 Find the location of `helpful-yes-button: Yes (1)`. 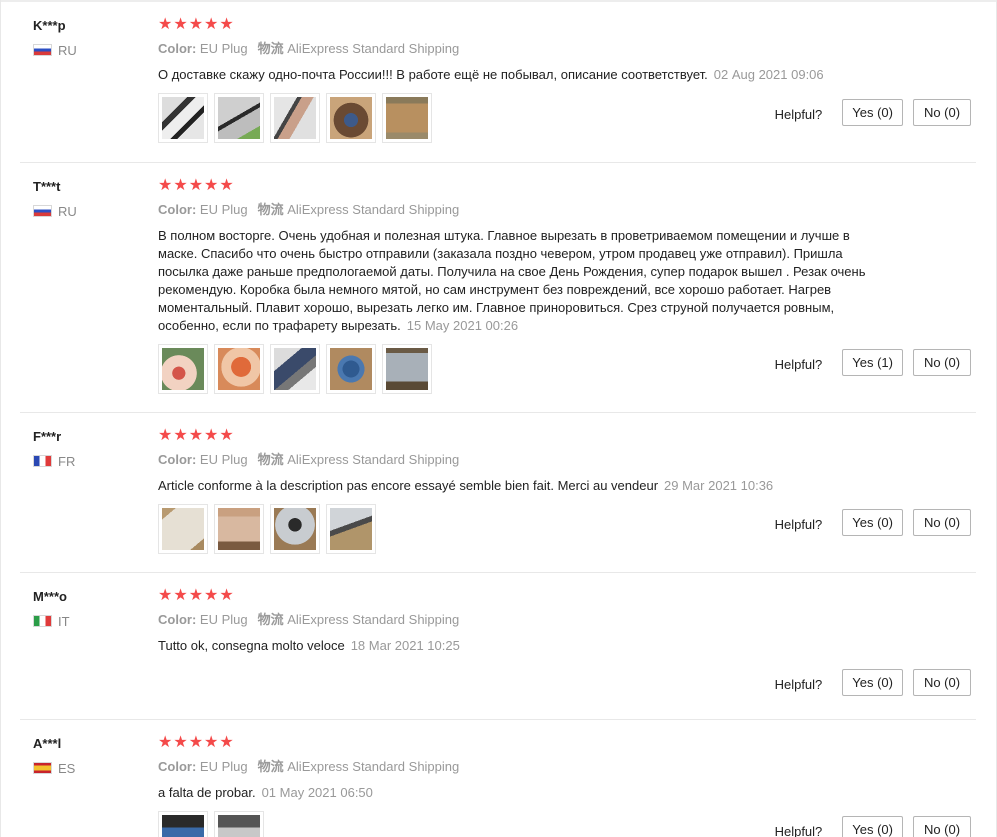

helpful-yes-button: Yes (1) is located at coordinates (872, 362).